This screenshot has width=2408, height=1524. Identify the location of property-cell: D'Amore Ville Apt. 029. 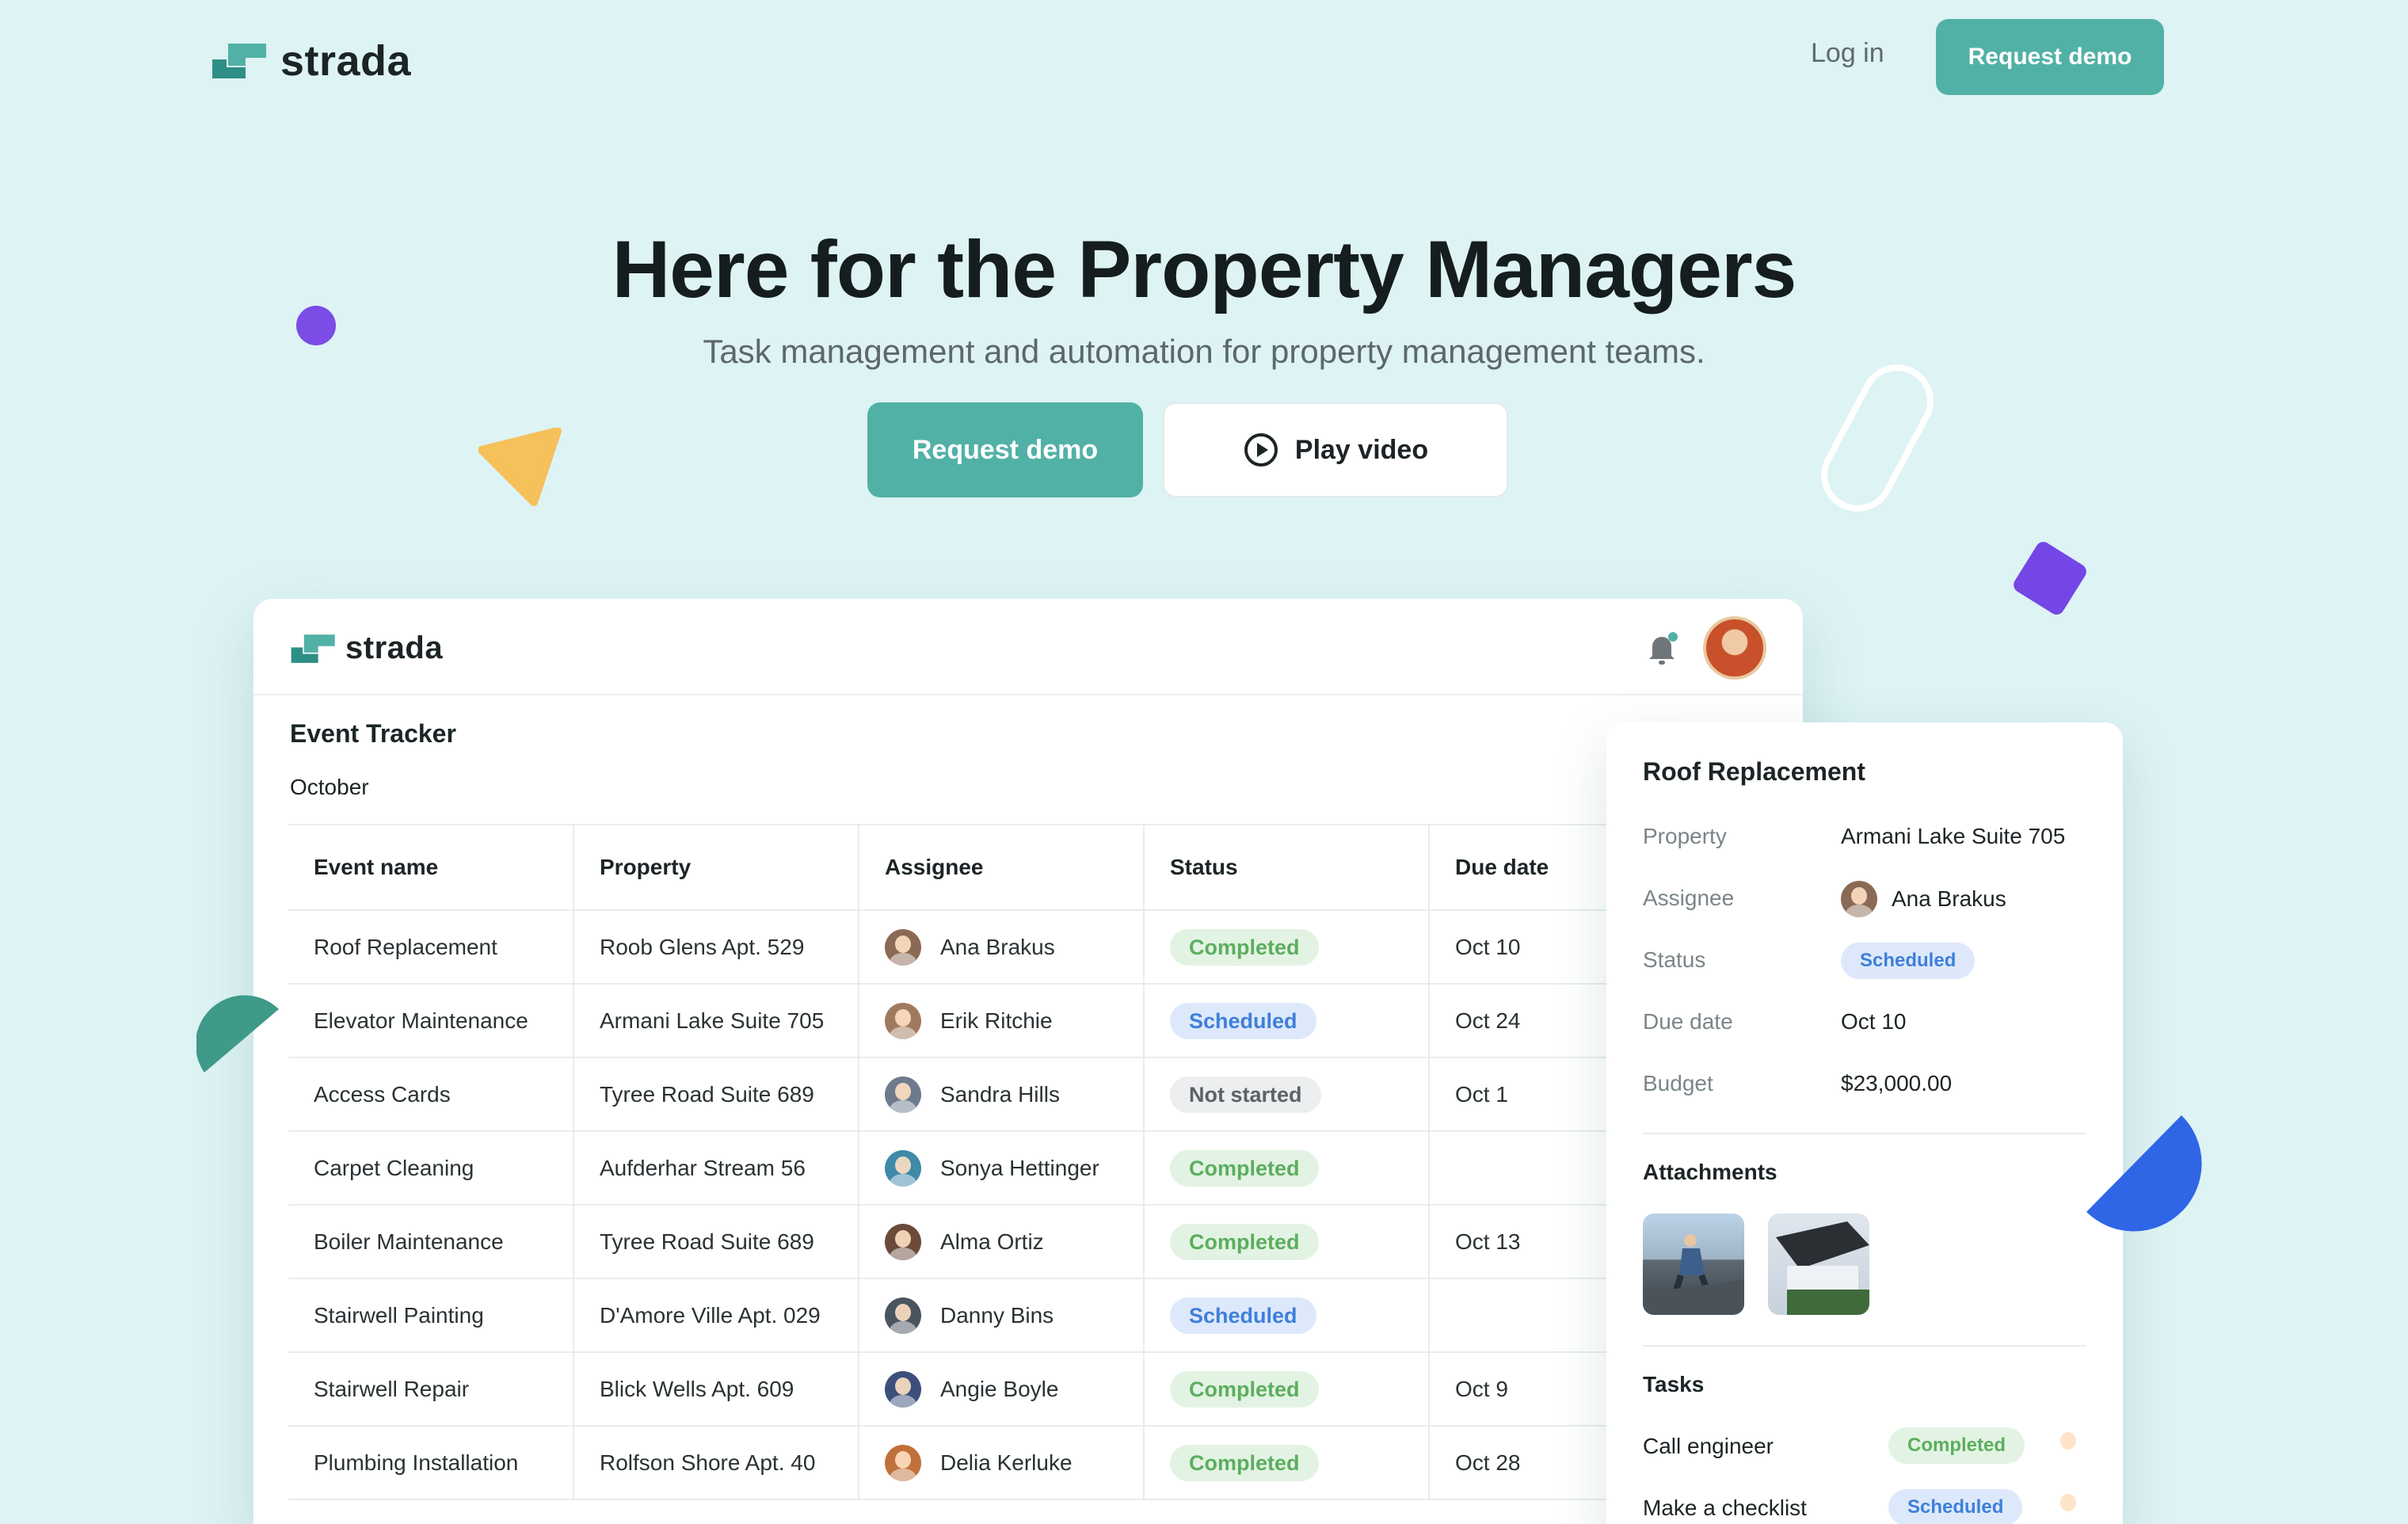
(716, 1315).